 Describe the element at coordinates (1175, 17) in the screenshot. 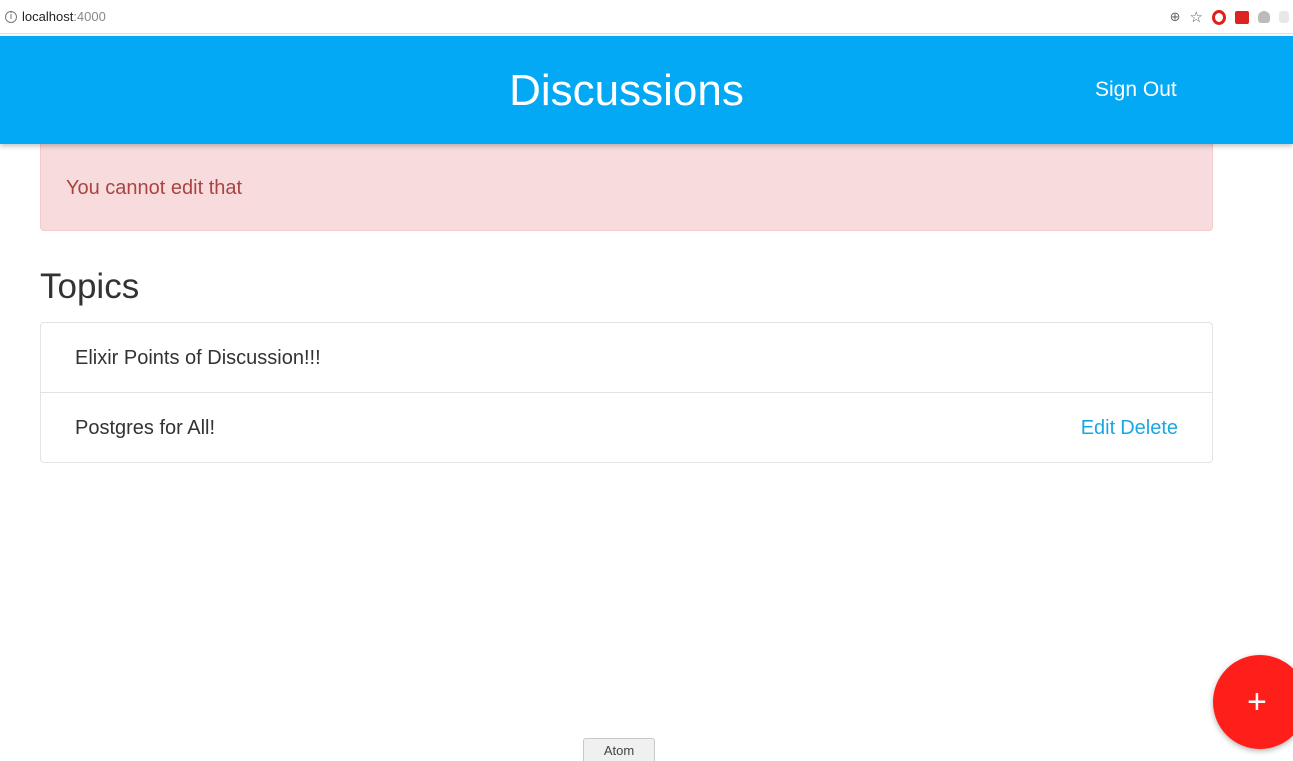

I see `zoom-icon: ⊕` at that location.